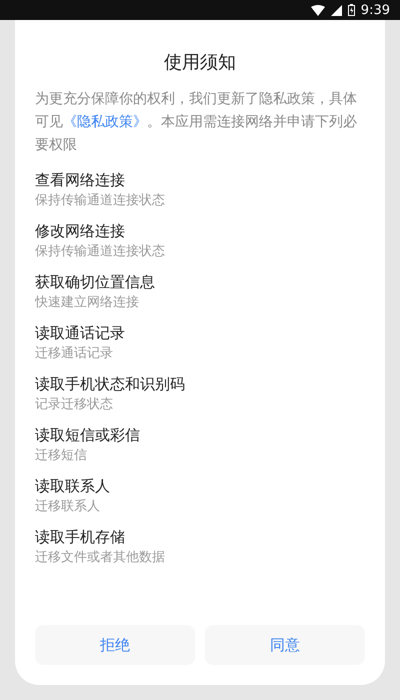 This screenshot has width=400, height=700. What do you see at coordinates (87, 303) in the screenshot?
I see `permission-description: 快速建立网络连接` at bounding box center [87, 303].